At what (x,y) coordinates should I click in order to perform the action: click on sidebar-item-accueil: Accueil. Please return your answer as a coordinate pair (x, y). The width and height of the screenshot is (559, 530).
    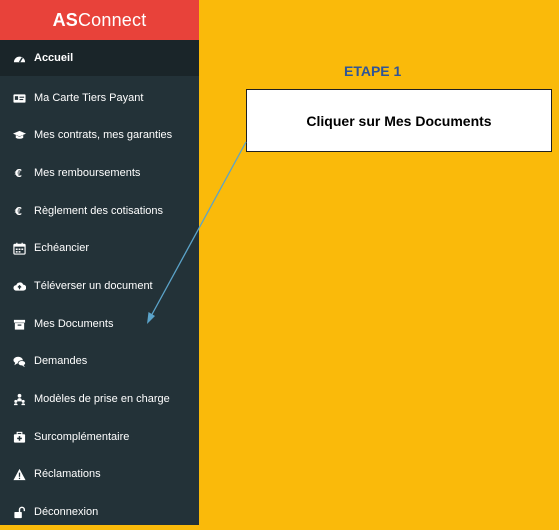
    Looking at the image, I should click on (99, 58).